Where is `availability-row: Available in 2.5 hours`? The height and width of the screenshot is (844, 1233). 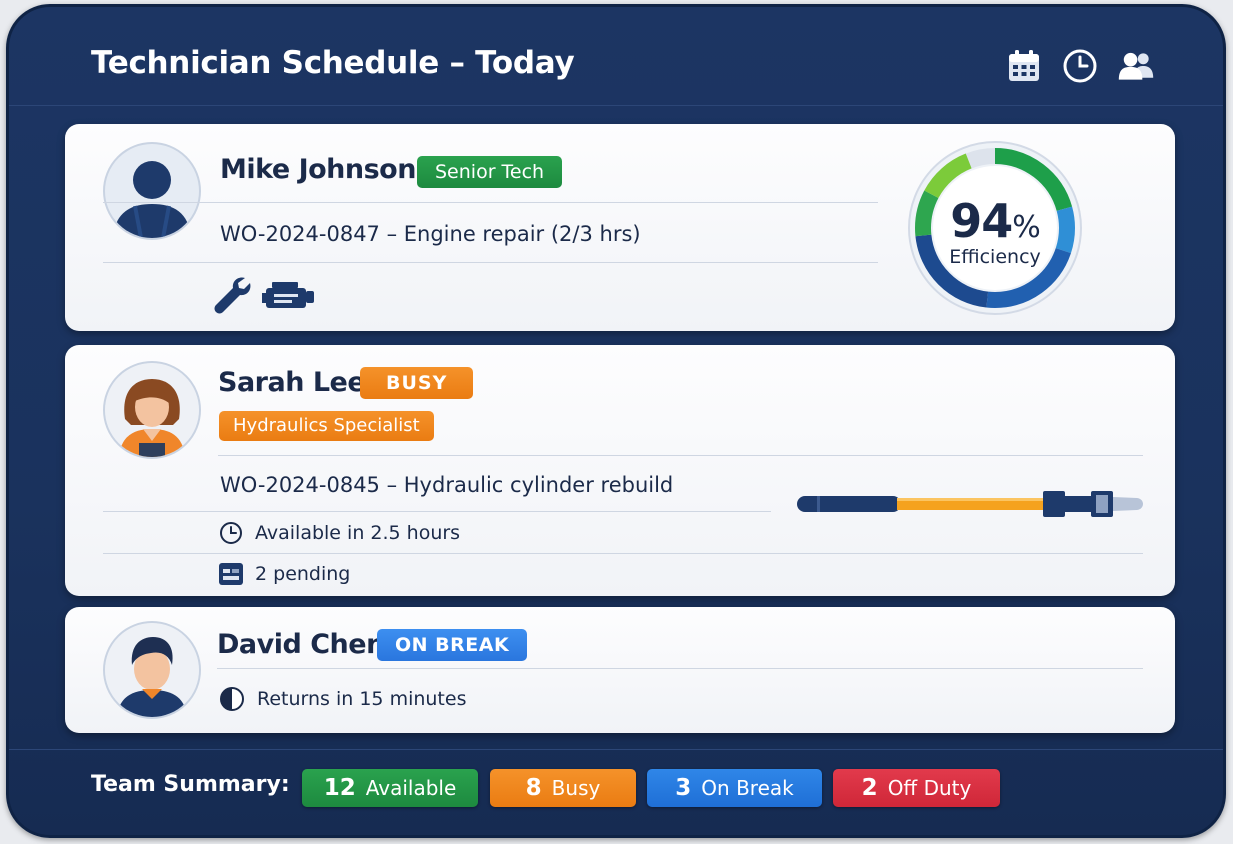 availability-row: Available in 2.5 hours is located at coordinates (339, 533).